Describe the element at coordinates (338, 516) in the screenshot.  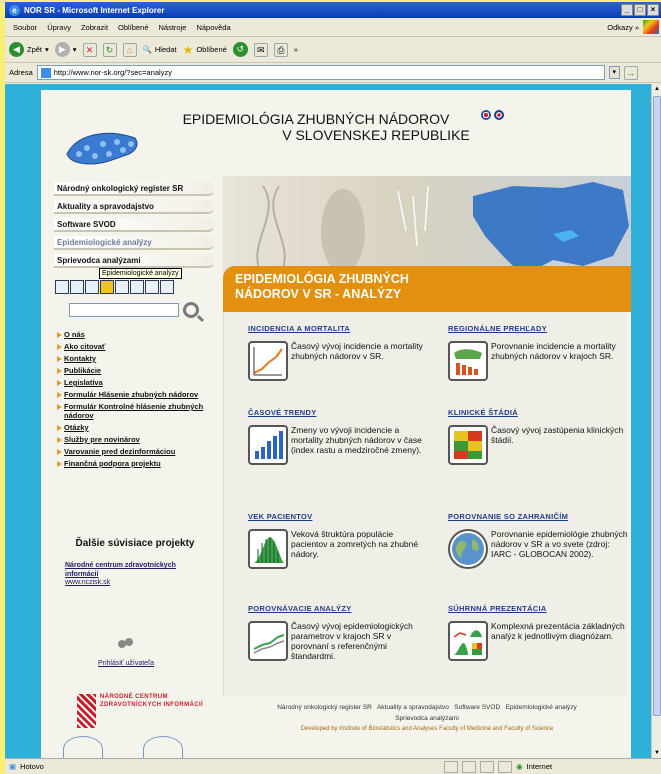
I see `section-age-title: VEK PACIENTOV` at that location.